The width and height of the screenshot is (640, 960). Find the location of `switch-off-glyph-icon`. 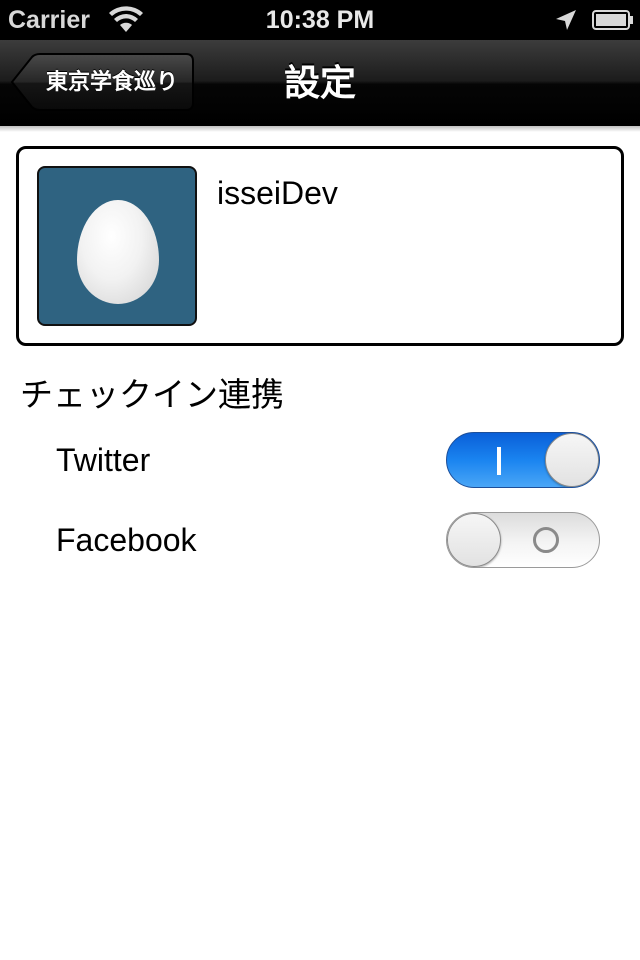

switch-off-glyph-icon is located at coordinates (546, 540).